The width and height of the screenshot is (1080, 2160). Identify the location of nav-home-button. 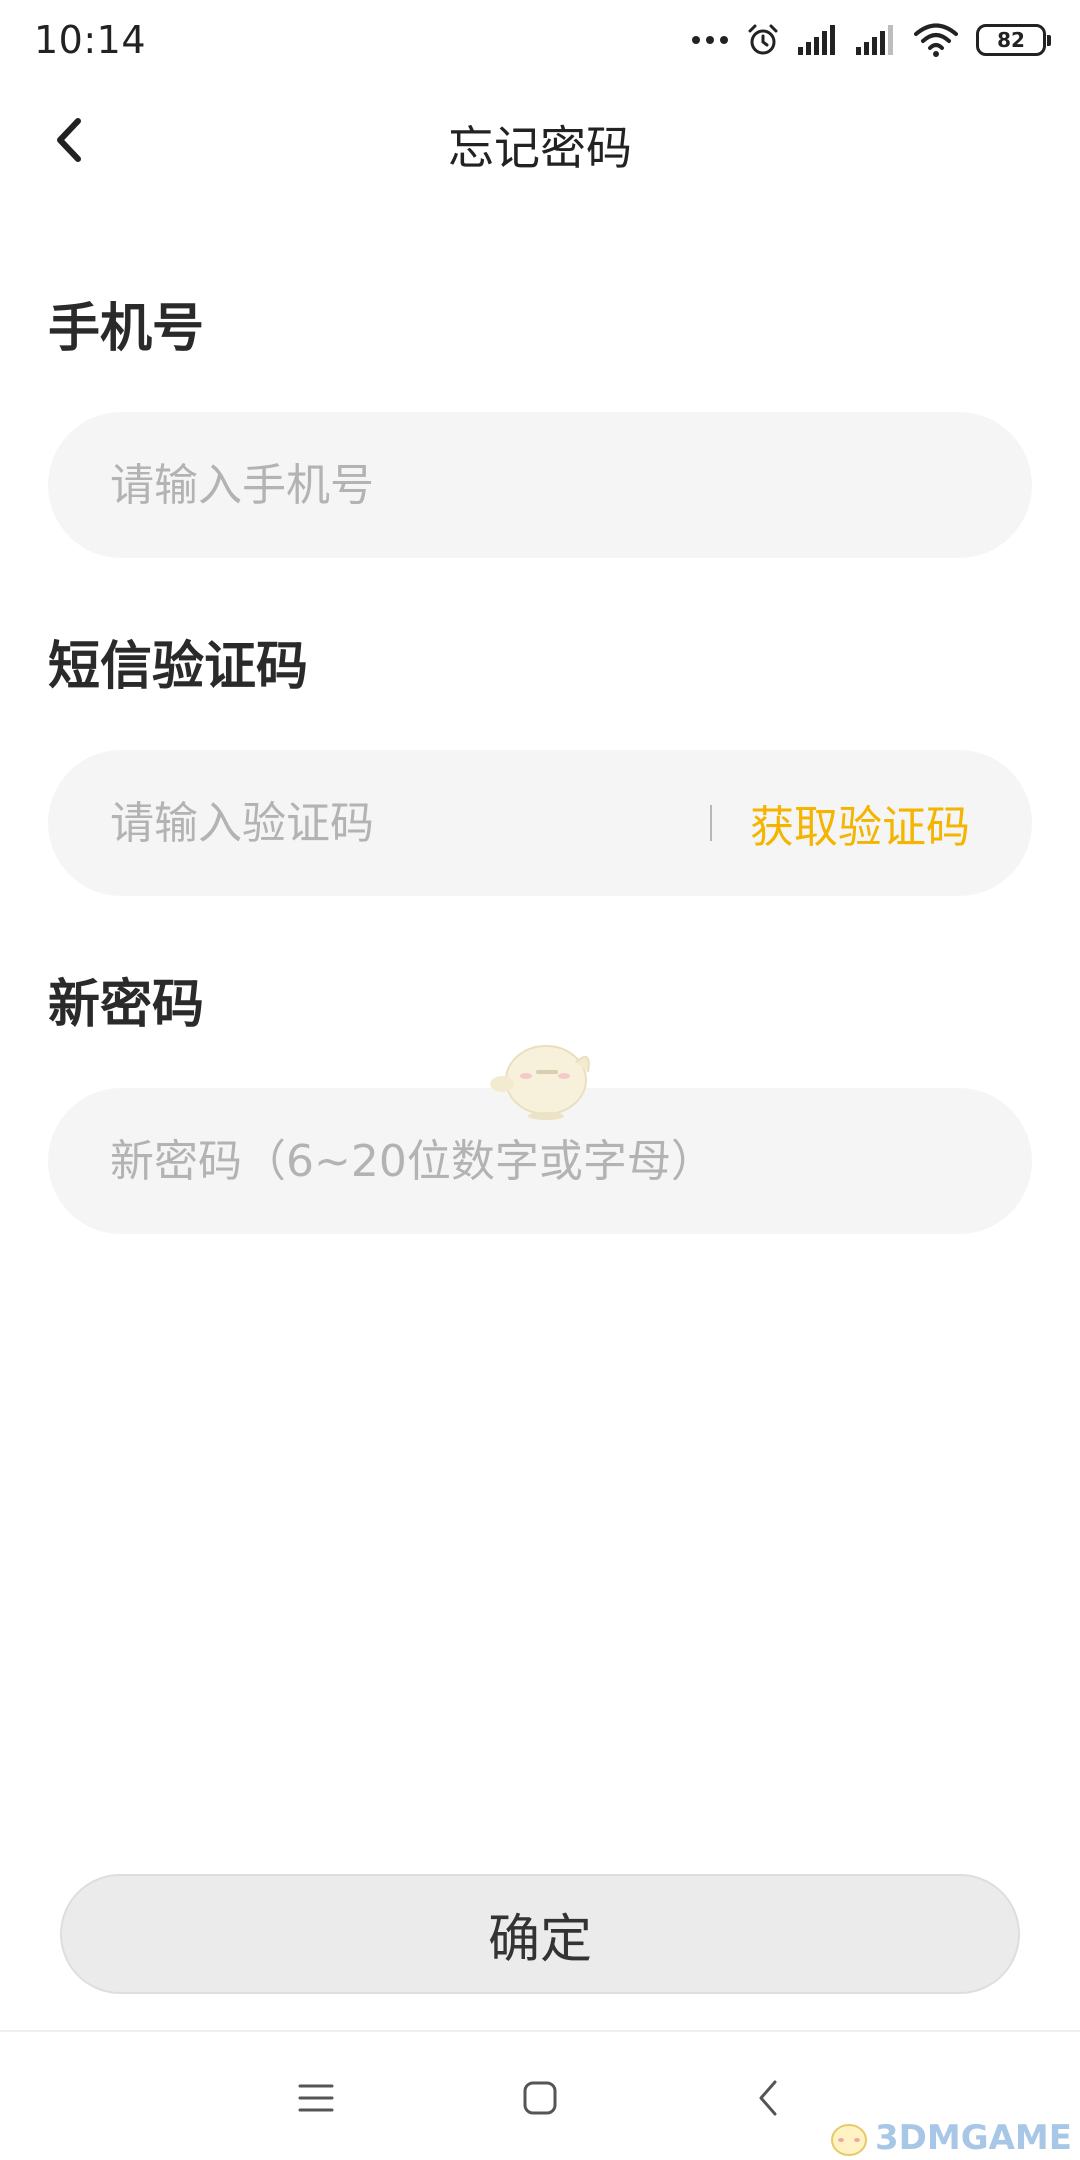
(540, 2098).